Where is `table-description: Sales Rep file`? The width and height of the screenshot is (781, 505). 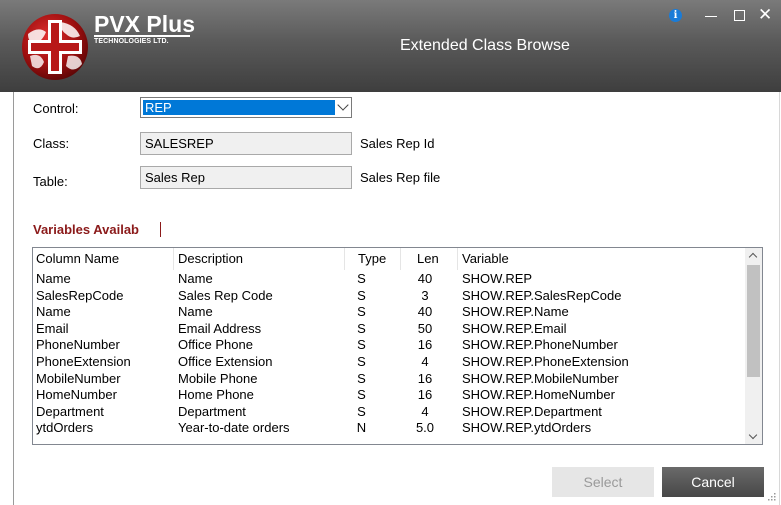 table-description: Sales Rep file is located at coordinates (400, 177).